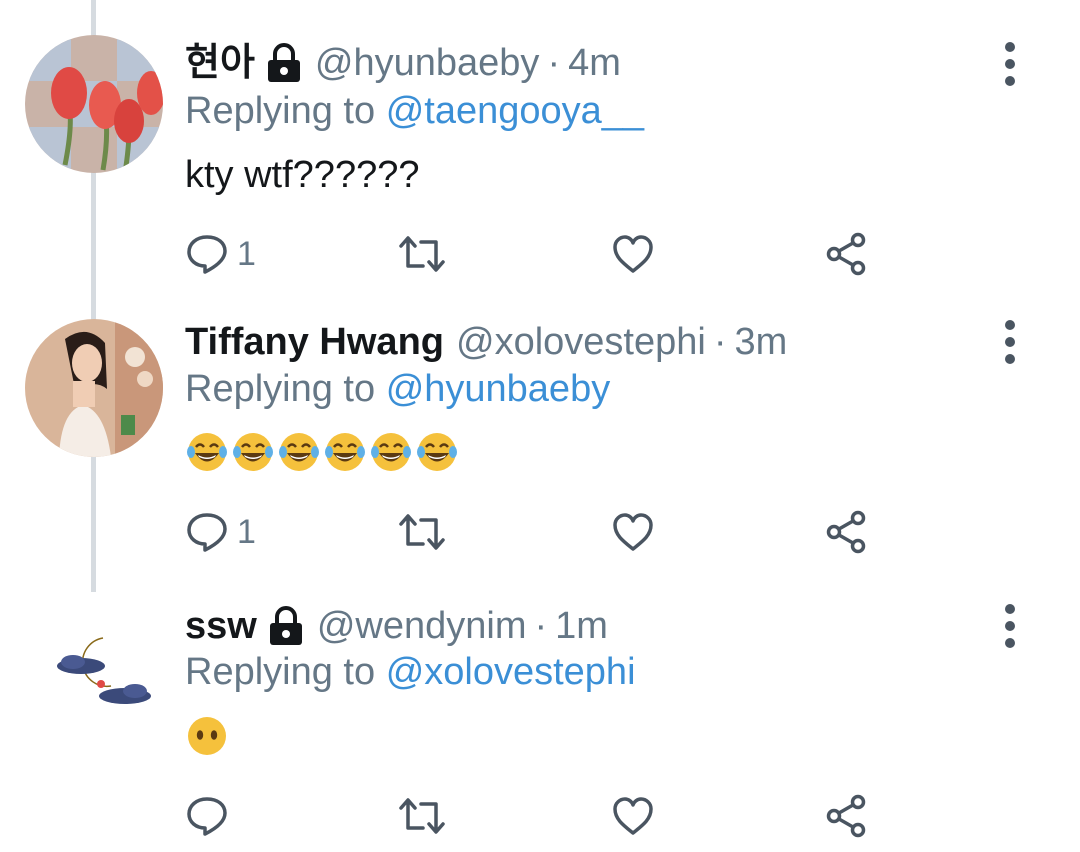 Image resolution: width=1080 pixels, height=852 pixels. I want to click on timestamp: 4m, so click(594, 63).